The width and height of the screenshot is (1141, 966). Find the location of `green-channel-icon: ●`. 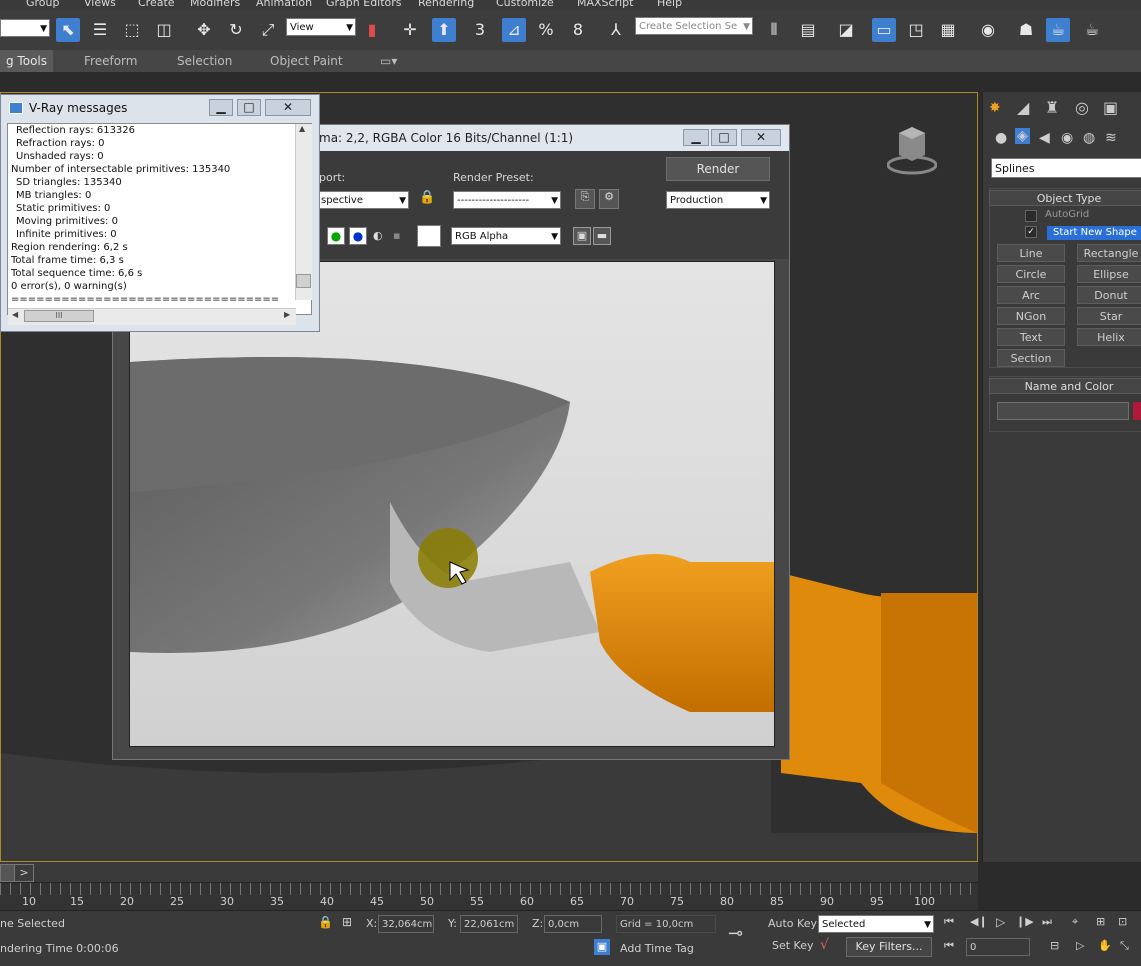

green-channel-icon: ● is located at coordinates (336, 236).